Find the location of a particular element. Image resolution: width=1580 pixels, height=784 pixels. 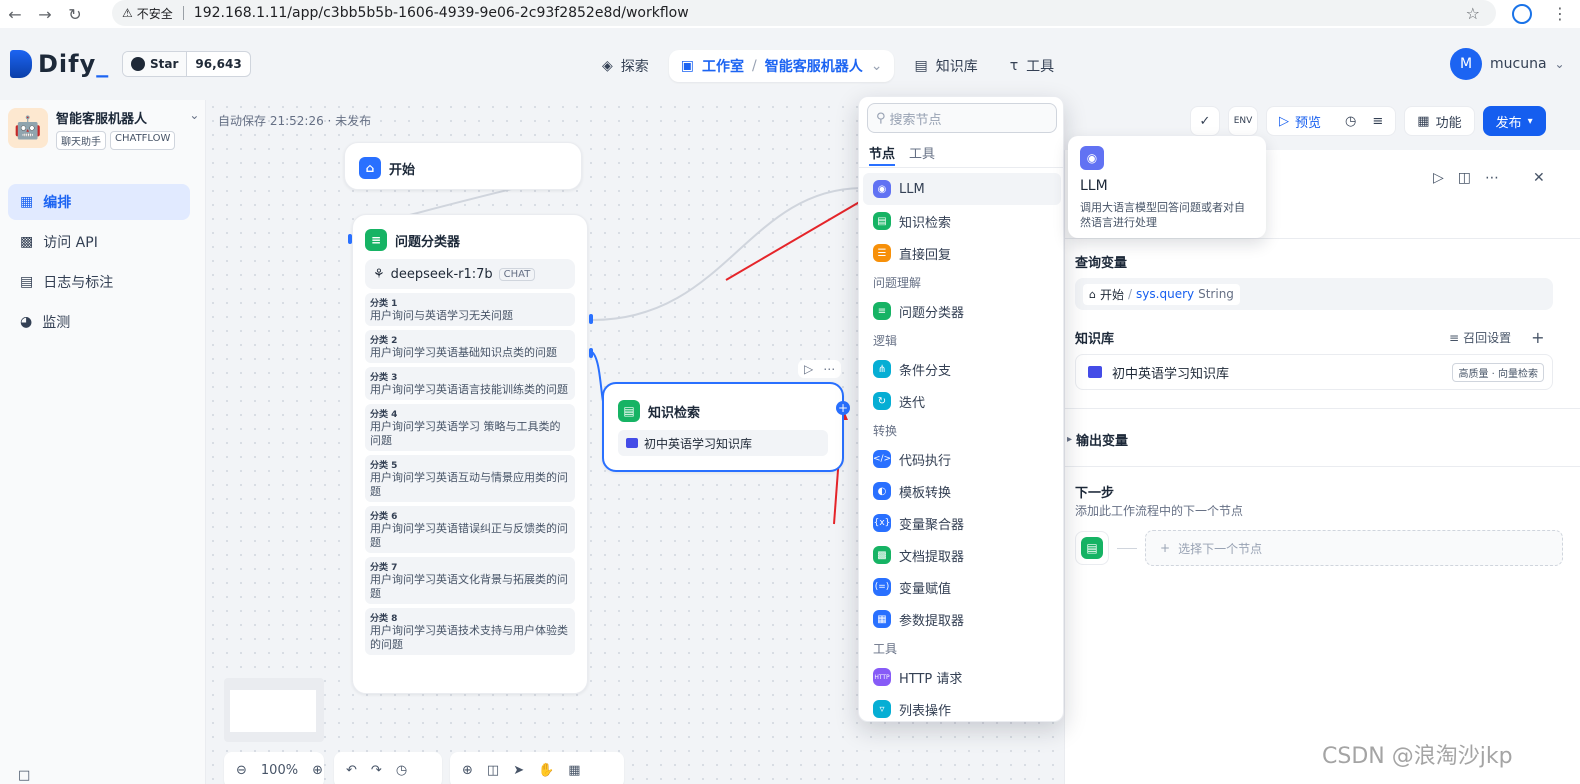

node-option-classifier: ≡ 问题分类器 is located at coordinates (962, 311).